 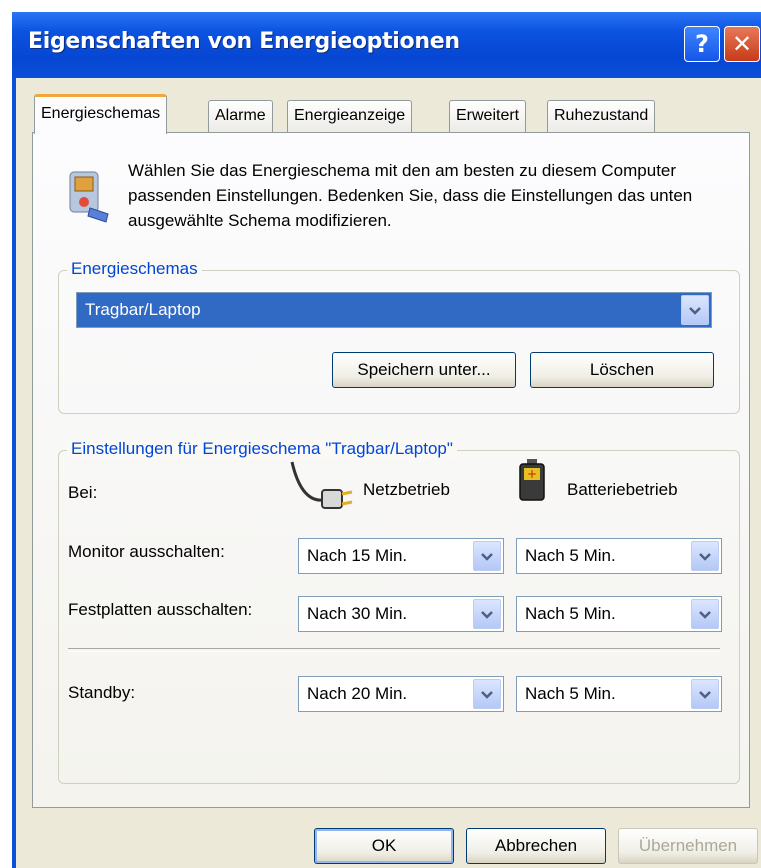 I want to click on disks-ac-value: Nach 30 Min., so click(x=357, y=613).